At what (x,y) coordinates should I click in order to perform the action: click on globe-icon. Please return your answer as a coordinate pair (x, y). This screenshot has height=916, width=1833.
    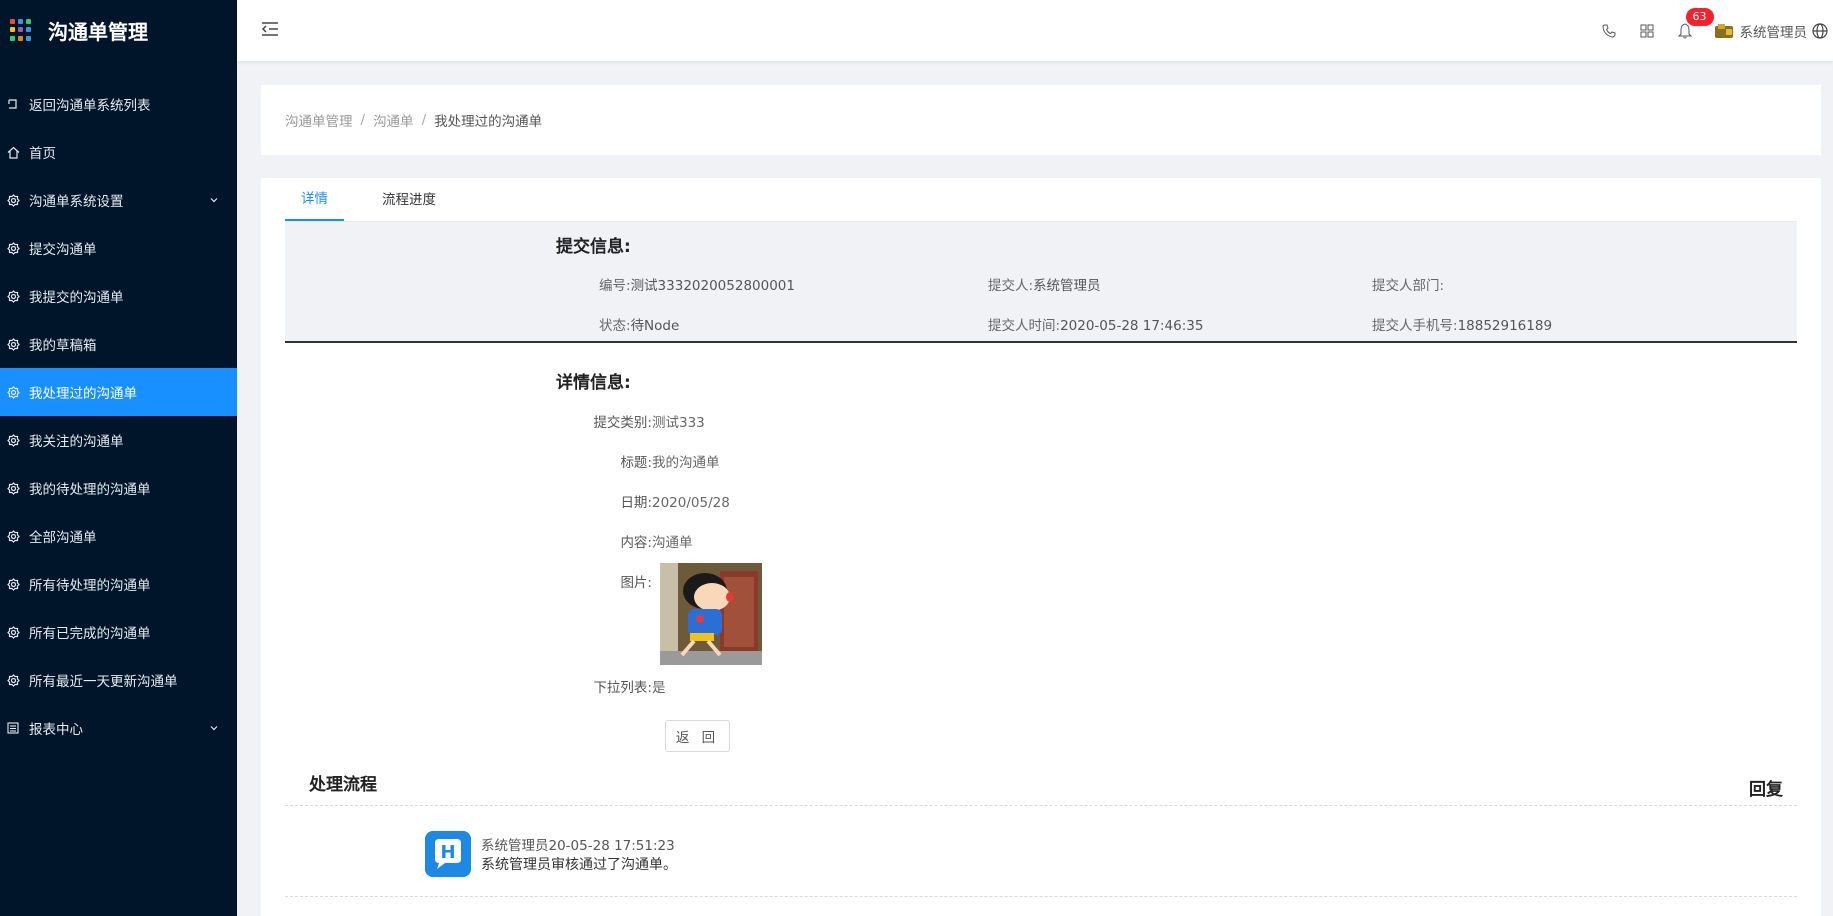
    Looking at the image, I should click on (1820, 30).